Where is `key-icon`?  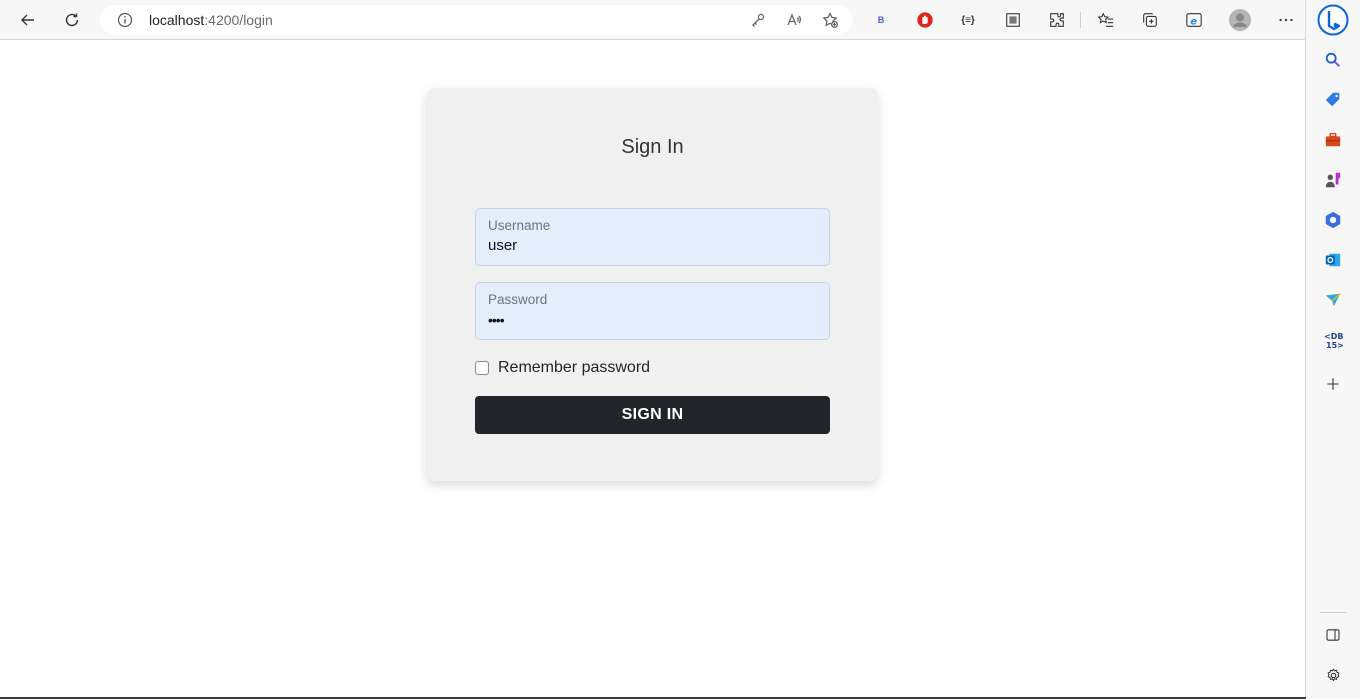
key-icon is located at coordinates (758, 20).